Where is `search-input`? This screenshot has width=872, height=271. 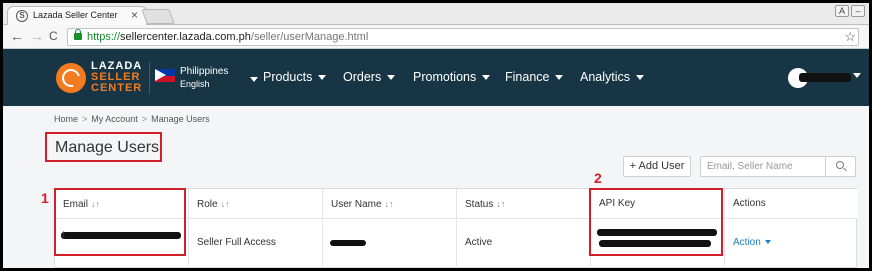
search-input is located at coordinates (762, 166).